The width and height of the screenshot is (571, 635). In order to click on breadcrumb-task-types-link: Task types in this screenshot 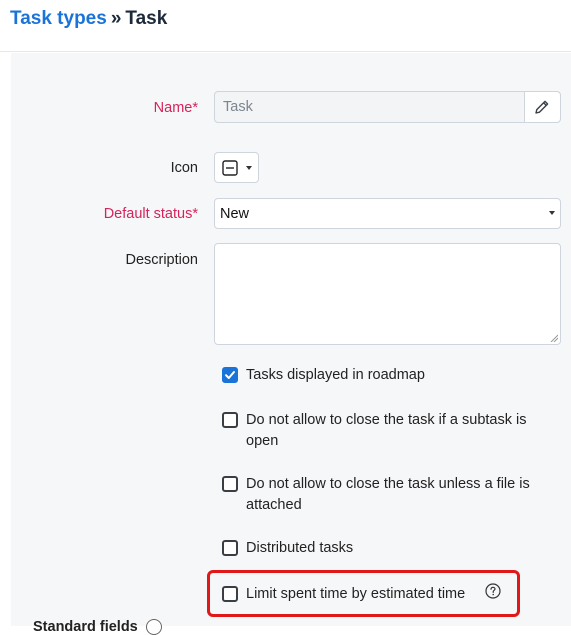, I will do `click(58, 18)`.